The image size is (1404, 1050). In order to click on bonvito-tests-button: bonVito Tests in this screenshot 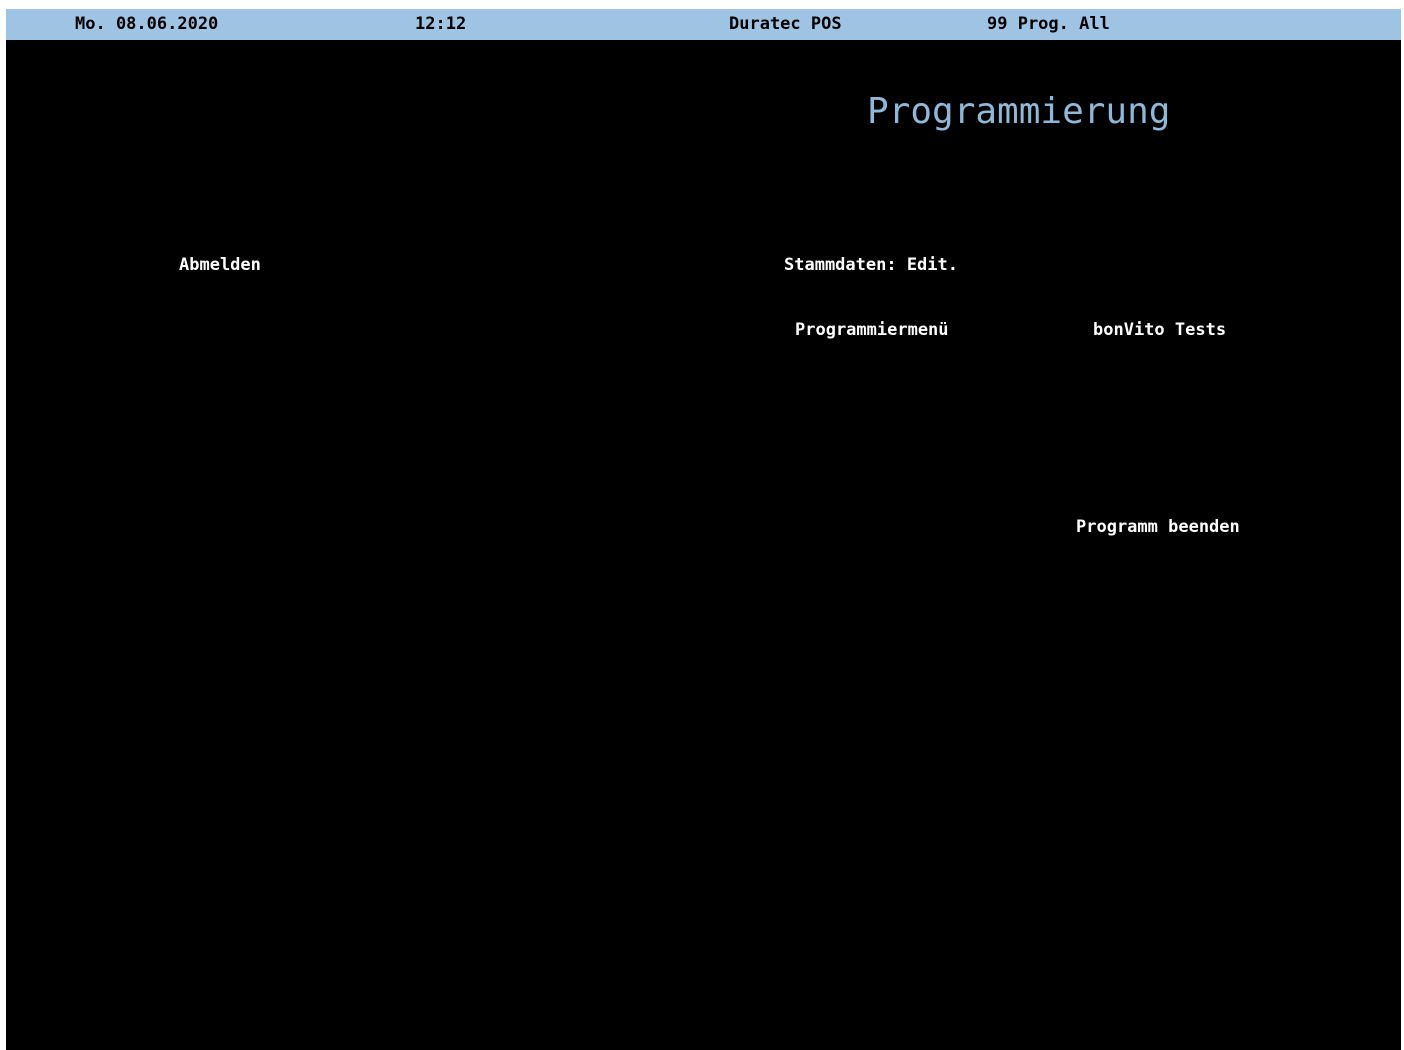, I will do `click(1159, 330)`.